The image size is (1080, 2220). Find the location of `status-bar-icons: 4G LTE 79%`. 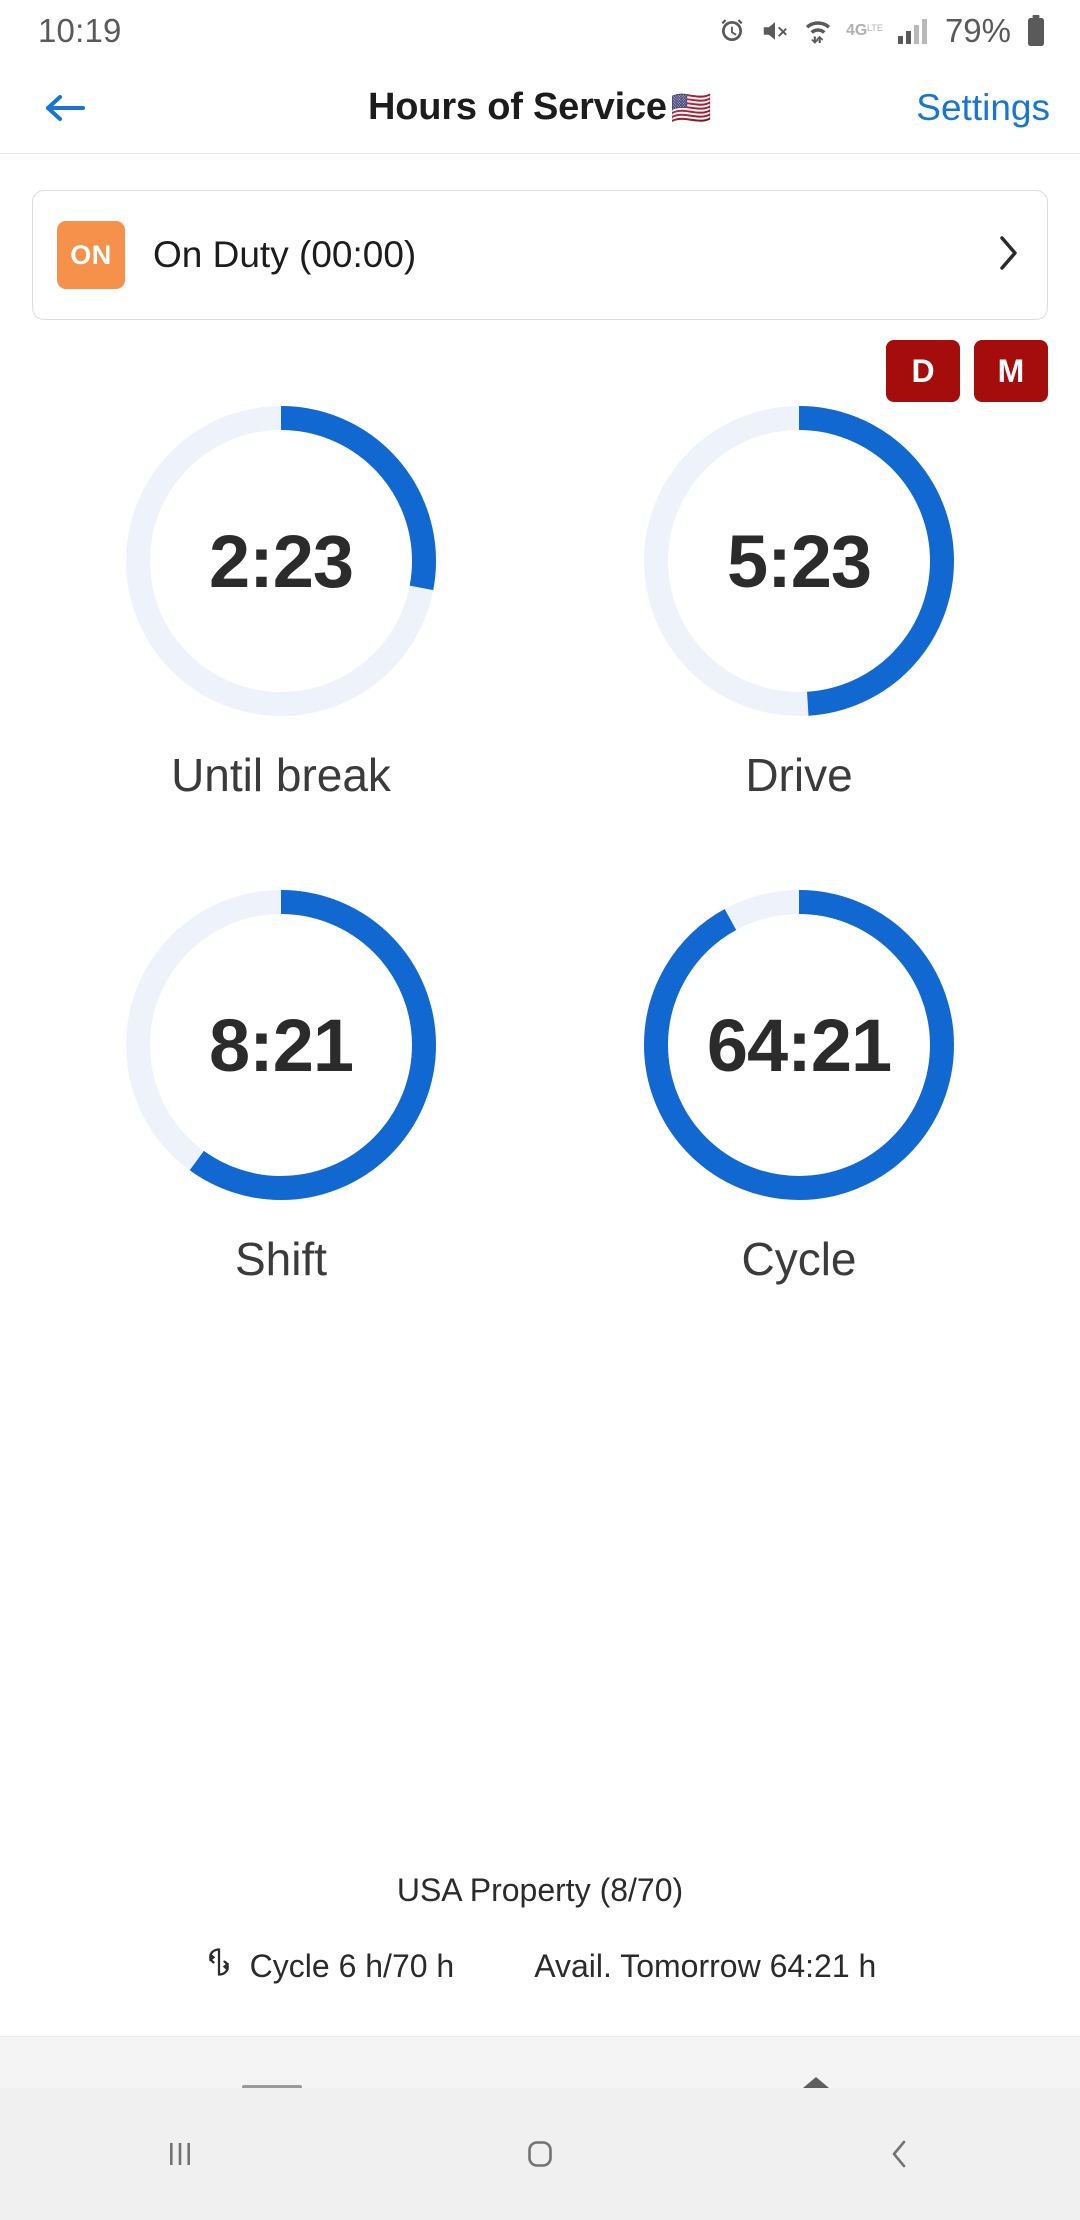

status-bar-icons: 4G LTE 79% is located at coordinates (881, 31).